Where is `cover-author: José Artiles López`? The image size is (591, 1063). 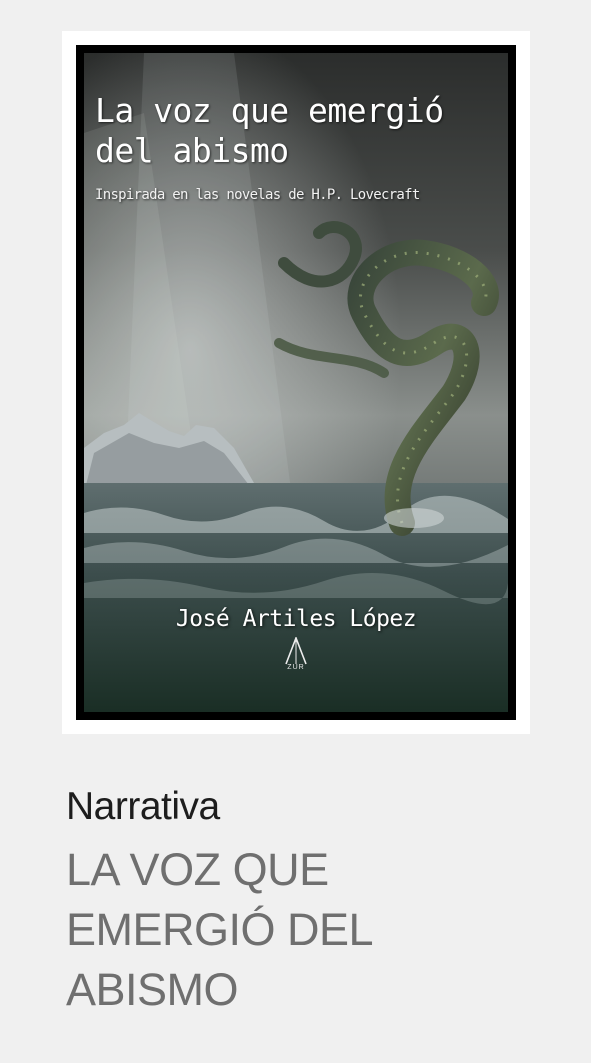 cover-author: José Artiles López is located at coordinates (296, 619).